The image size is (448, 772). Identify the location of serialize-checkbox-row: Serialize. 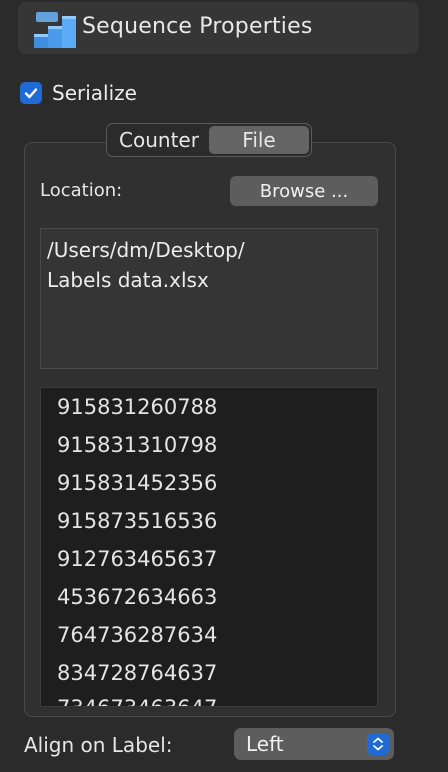
(78, 93).